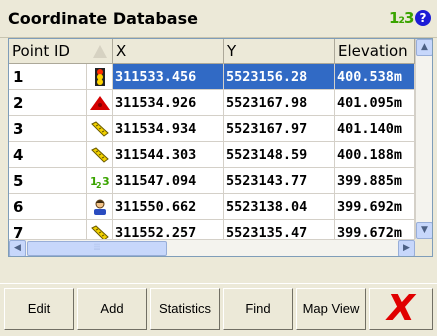 This screenshot has width=437, height=336. I want to click on close-button: X, so click(401, 309).